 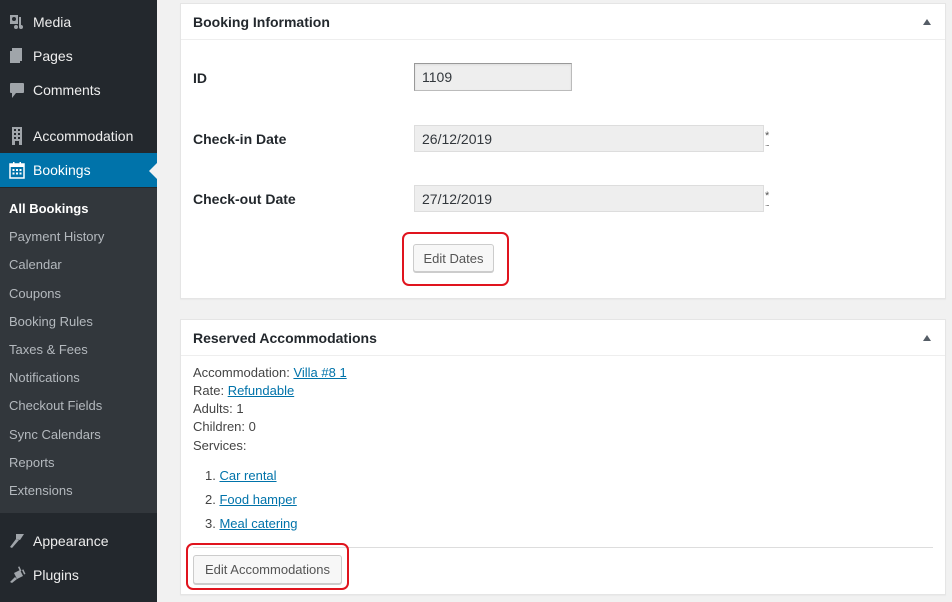 I want to click on sidebar-item-pages: Pages, so click(x=78, y=56).